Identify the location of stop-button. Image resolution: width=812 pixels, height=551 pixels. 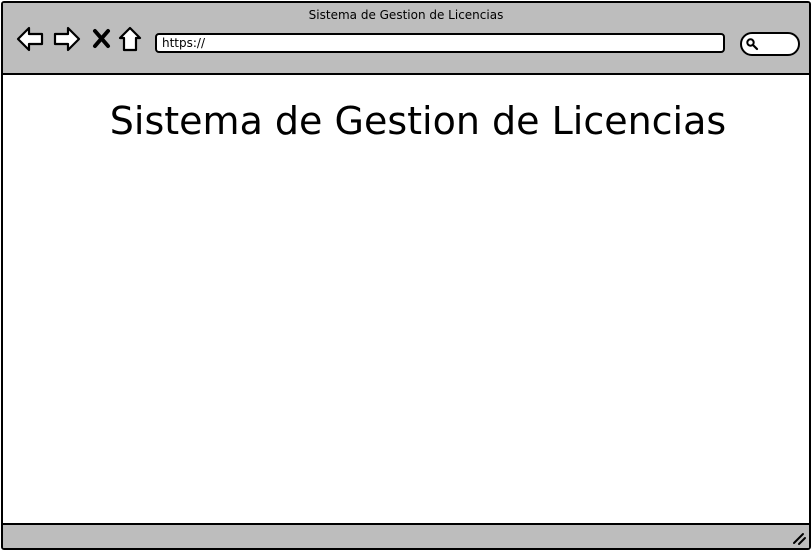
(102, 39).